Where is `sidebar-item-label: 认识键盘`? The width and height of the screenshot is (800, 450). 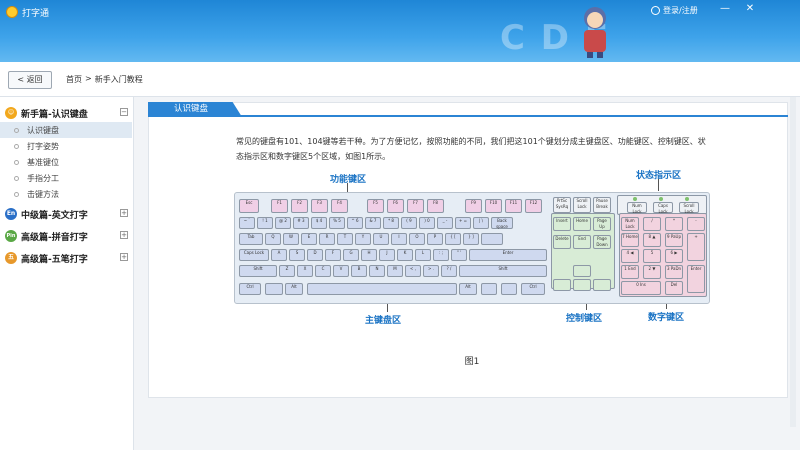 sidebar-item-label: 认识键盘 is located at coordinates (43, 130).